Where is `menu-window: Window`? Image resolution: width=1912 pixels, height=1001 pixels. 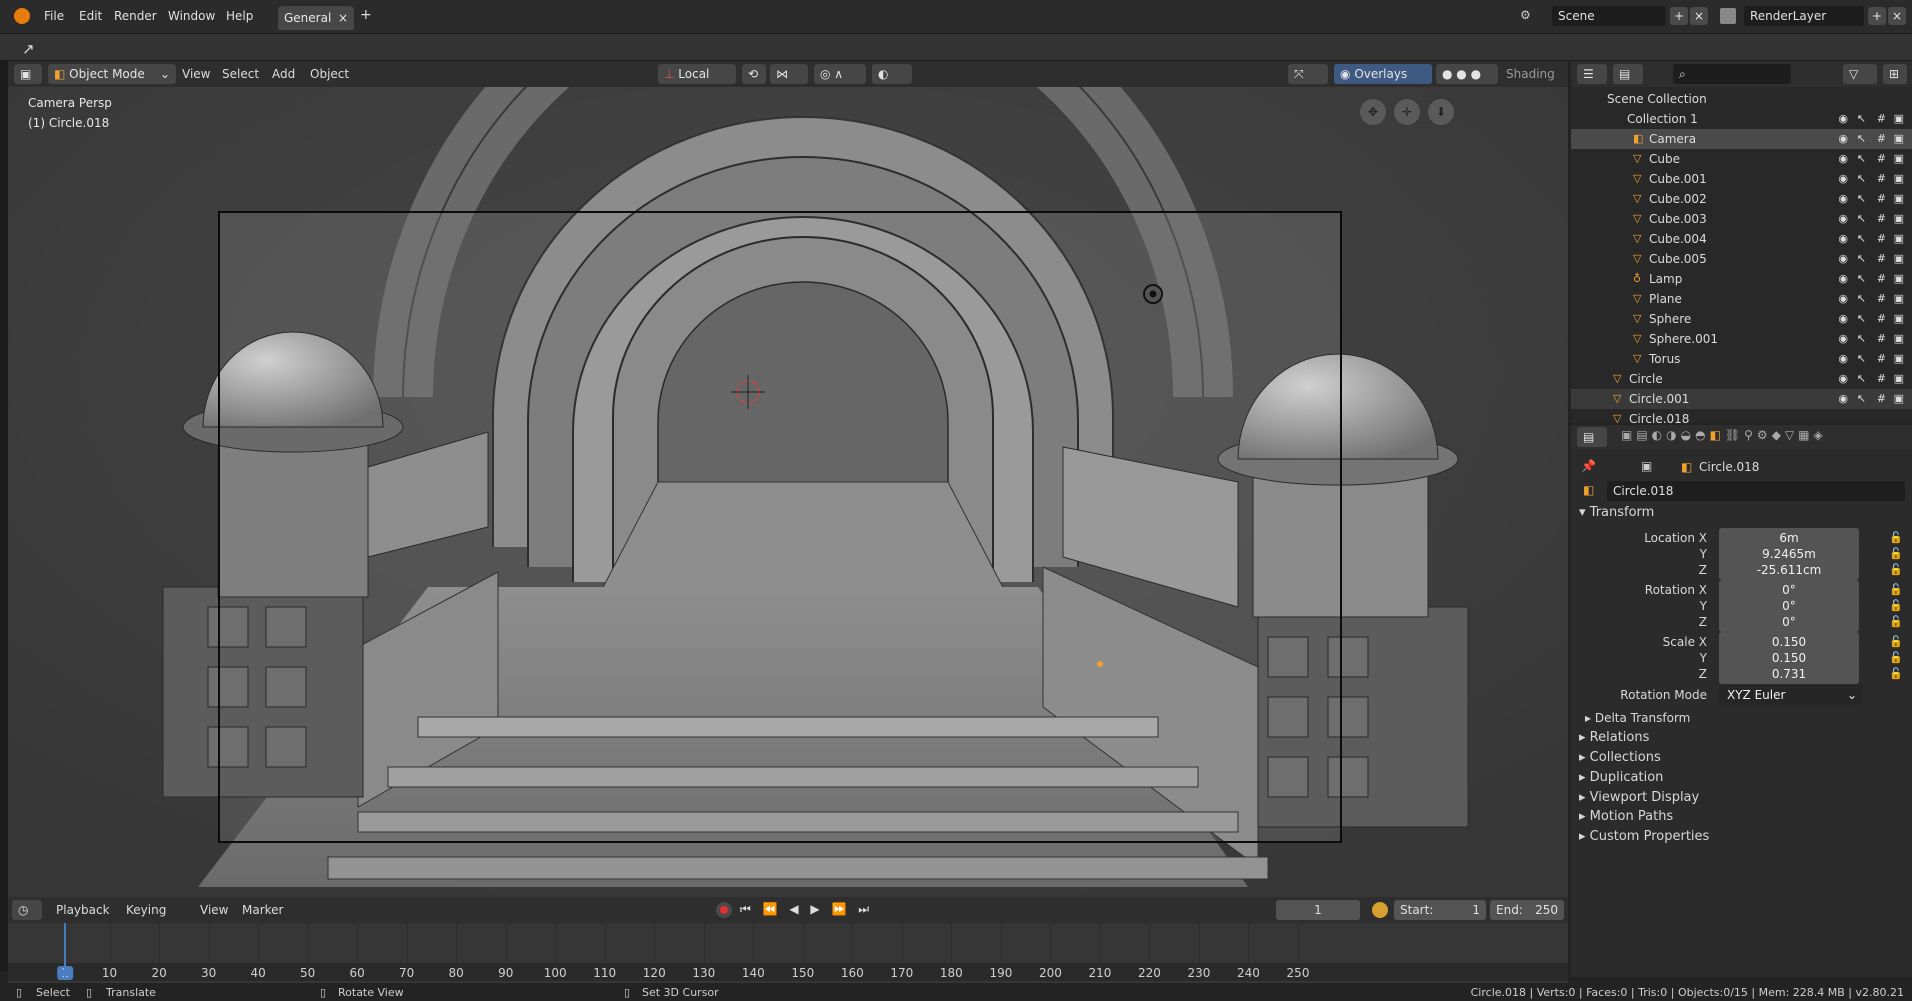 menu-window: Window is located at coordinates (191, 16).